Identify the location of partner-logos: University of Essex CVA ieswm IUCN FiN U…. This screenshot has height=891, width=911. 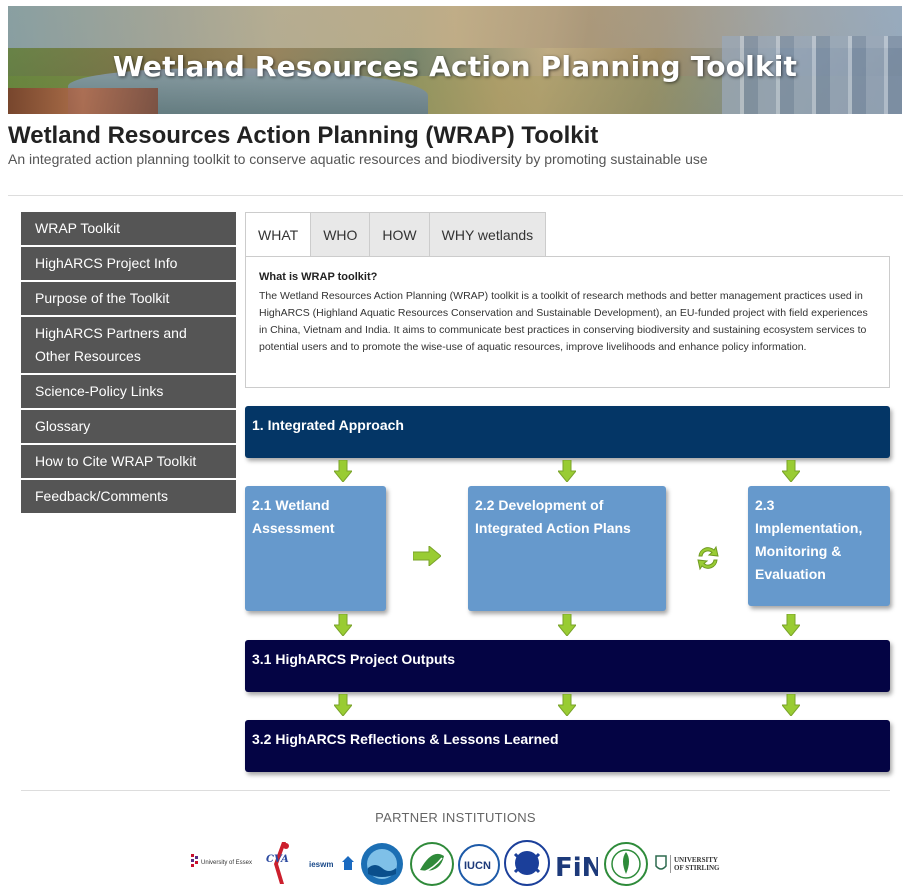
(460, 863).